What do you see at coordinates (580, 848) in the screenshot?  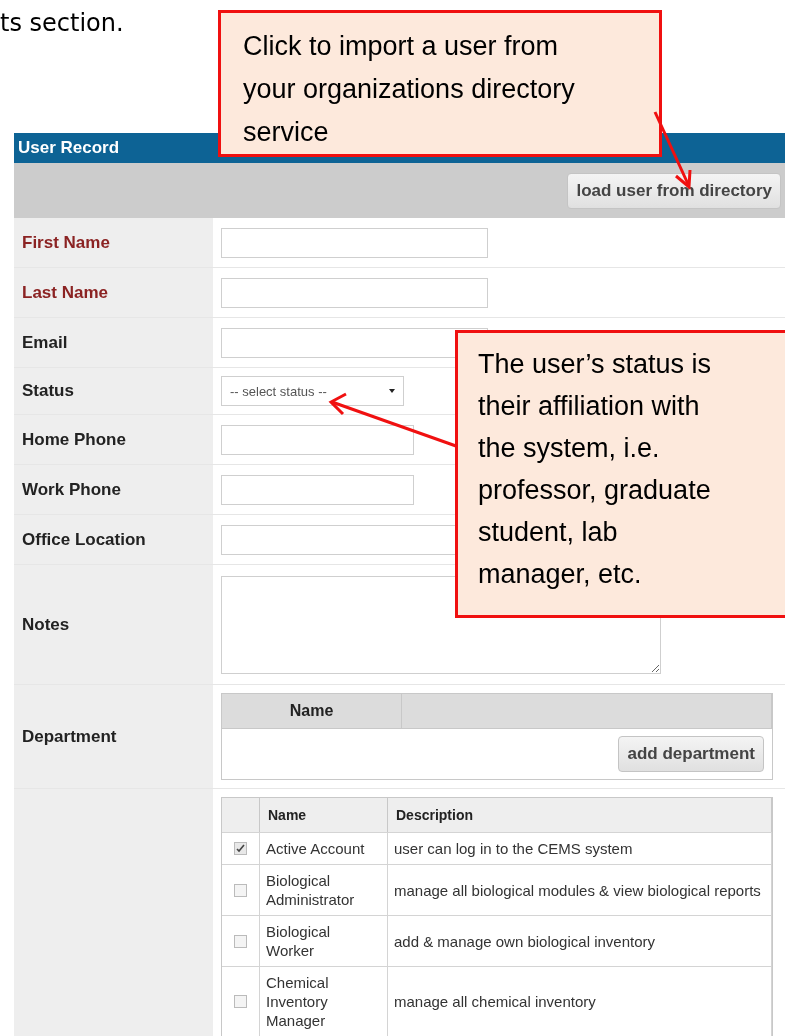 I see `table-cell: user can log in to the CEMS system` at bounding box center [580, 848].